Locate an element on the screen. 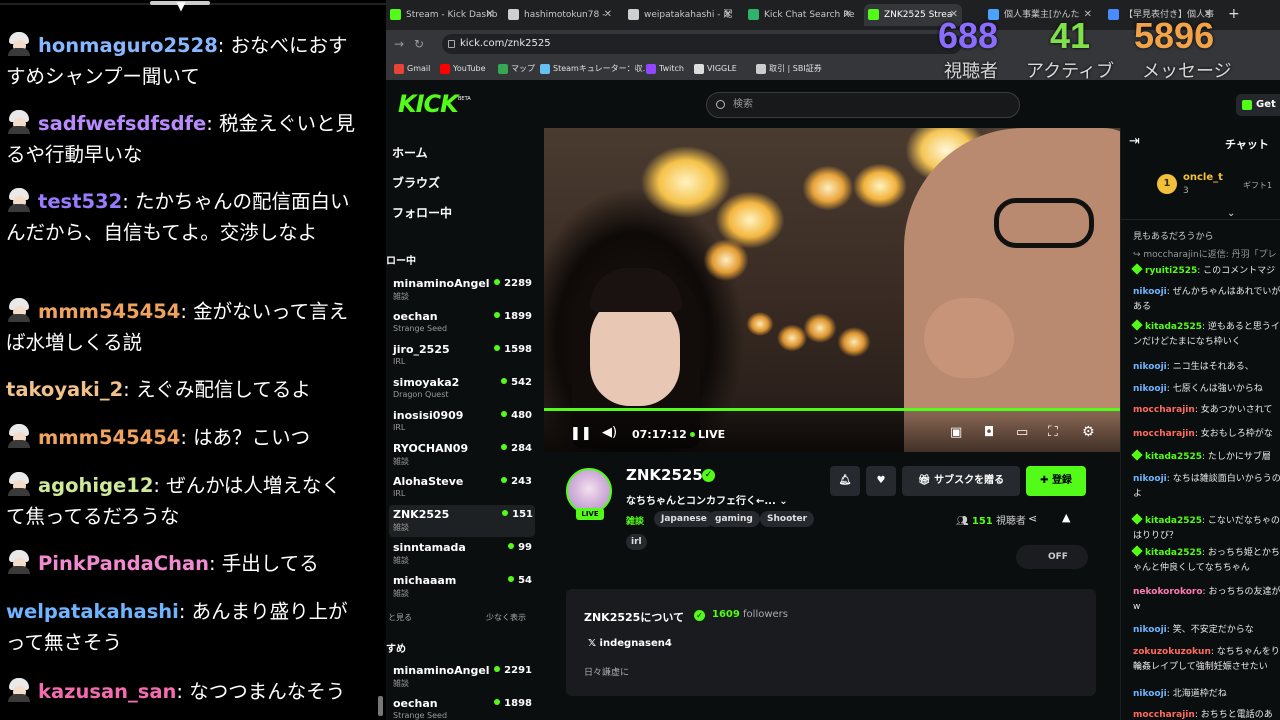 The width and height of the screenshot is (1280, 720). overlay-scrollbar is located at coordinates (380, 706).